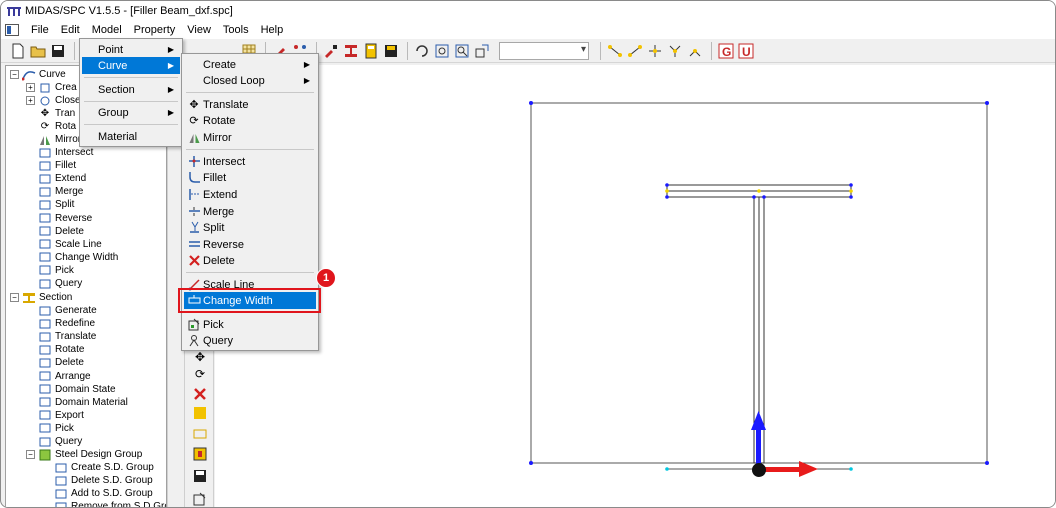 The width and height of the screenshot is (1056, 508). I want to click on tree-steel-item-item-icon, so click(61, 494).